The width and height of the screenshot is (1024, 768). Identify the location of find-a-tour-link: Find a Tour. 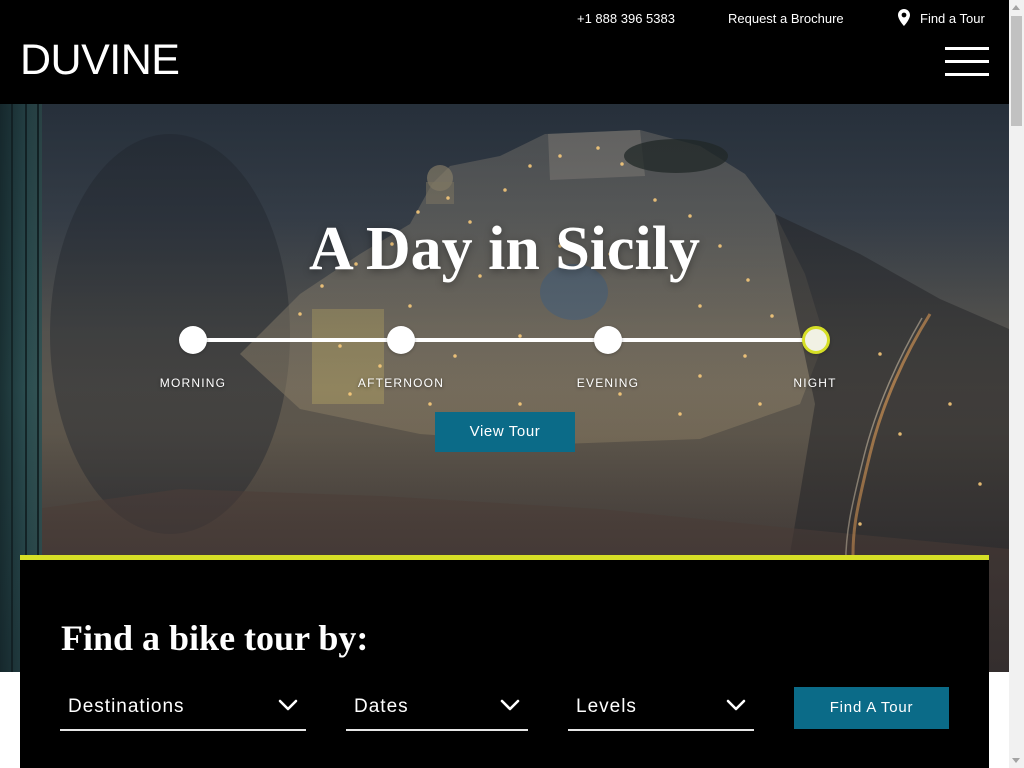
(941, 18).